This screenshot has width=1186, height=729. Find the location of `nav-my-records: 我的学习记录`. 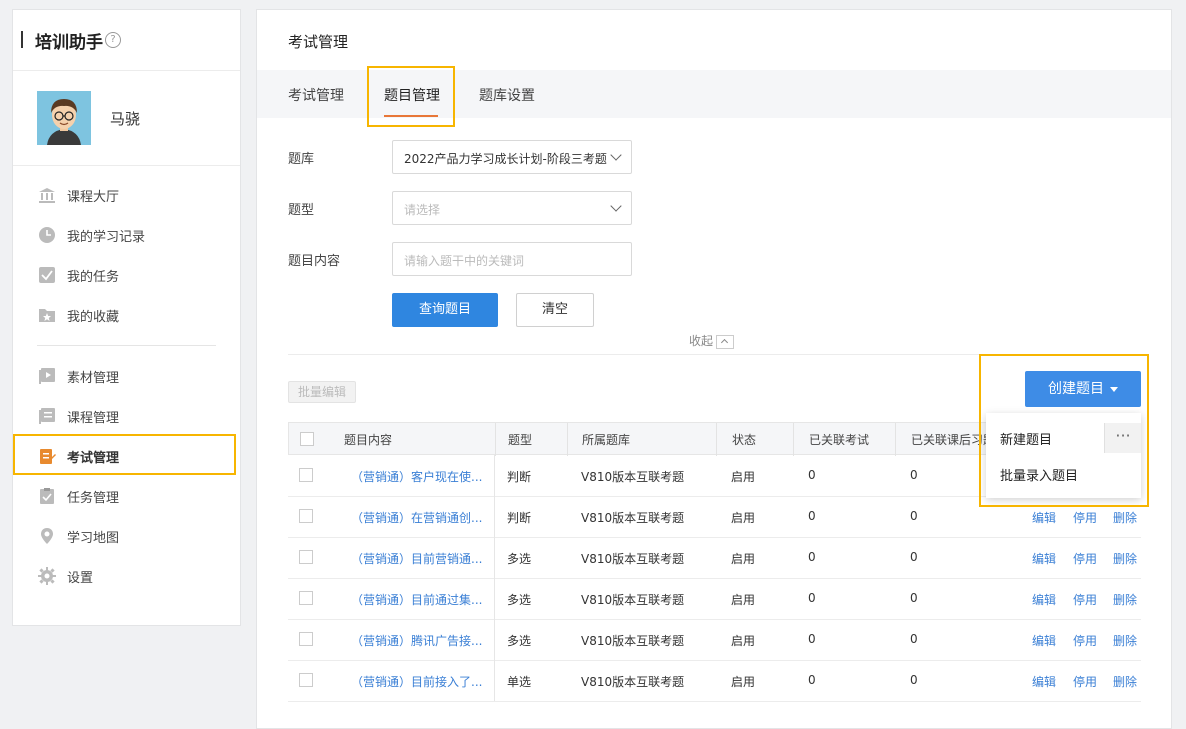

nav-my-records: 我的学习记录 is located at coordinates (127, 235).